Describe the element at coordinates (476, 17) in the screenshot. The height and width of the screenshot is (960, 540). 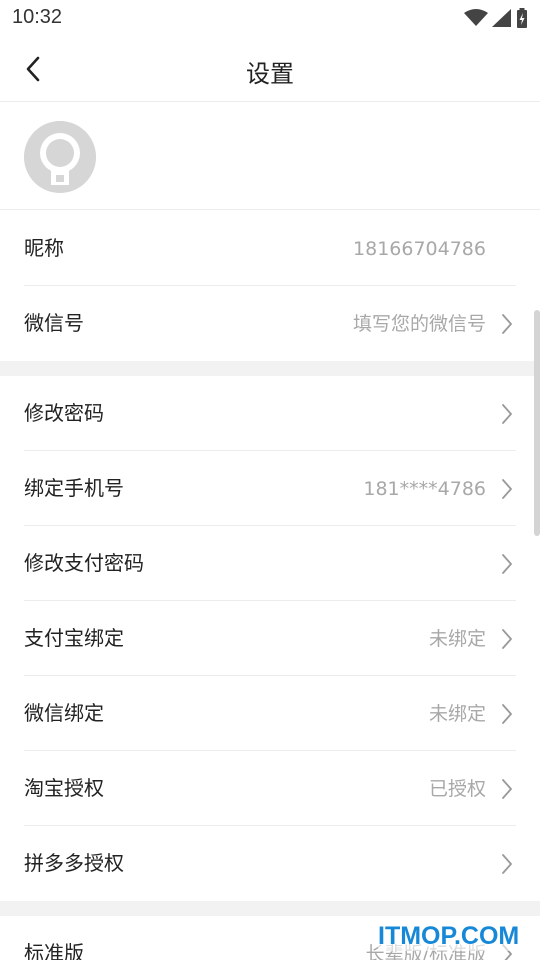
I see `wifi-icon` at that location.